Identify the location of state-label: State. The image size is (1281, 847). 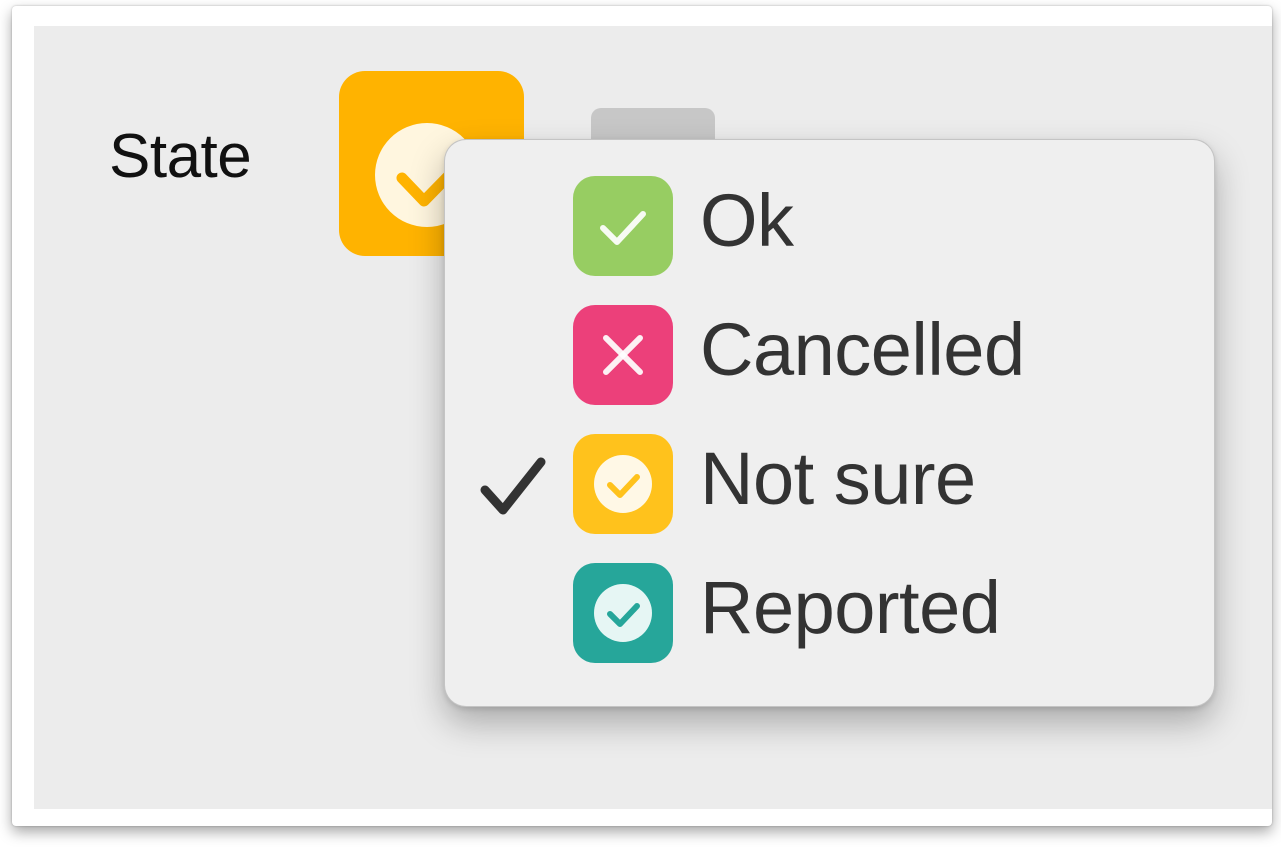
(180, 156).